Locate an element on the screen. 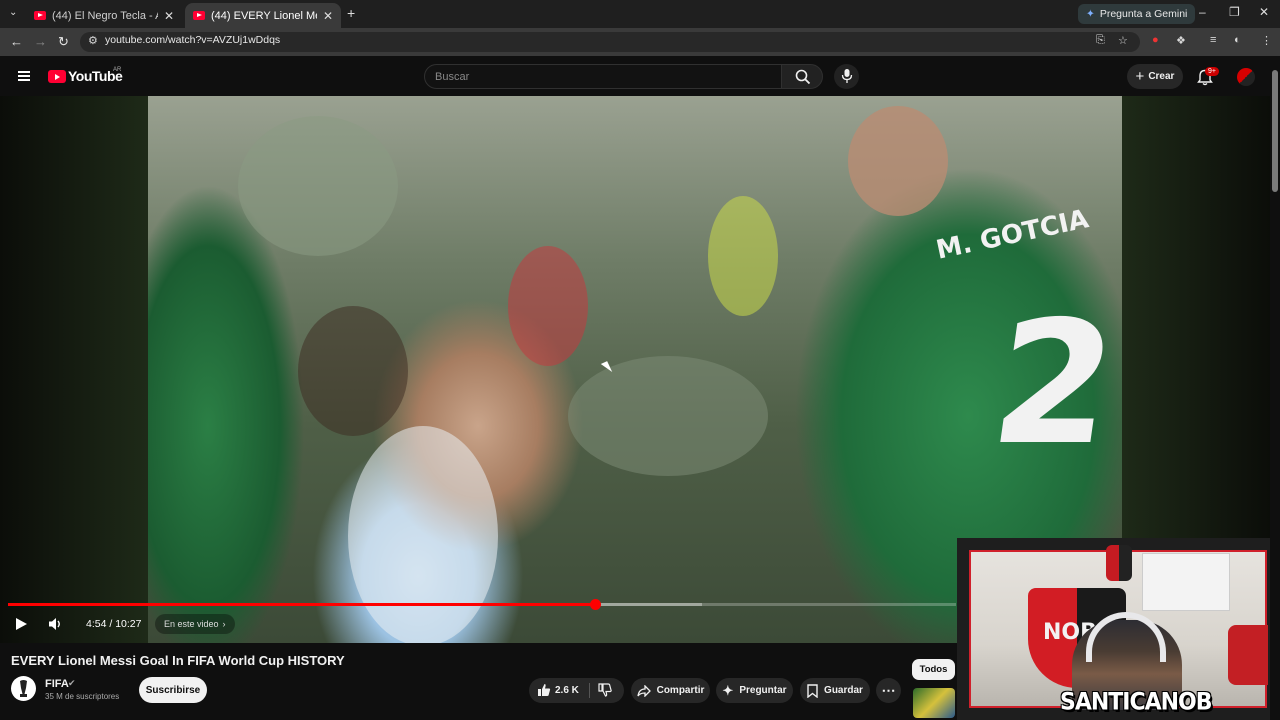 This screenshot has width=1280, height=720. microphone-icon is located at coordinates (847, 76).